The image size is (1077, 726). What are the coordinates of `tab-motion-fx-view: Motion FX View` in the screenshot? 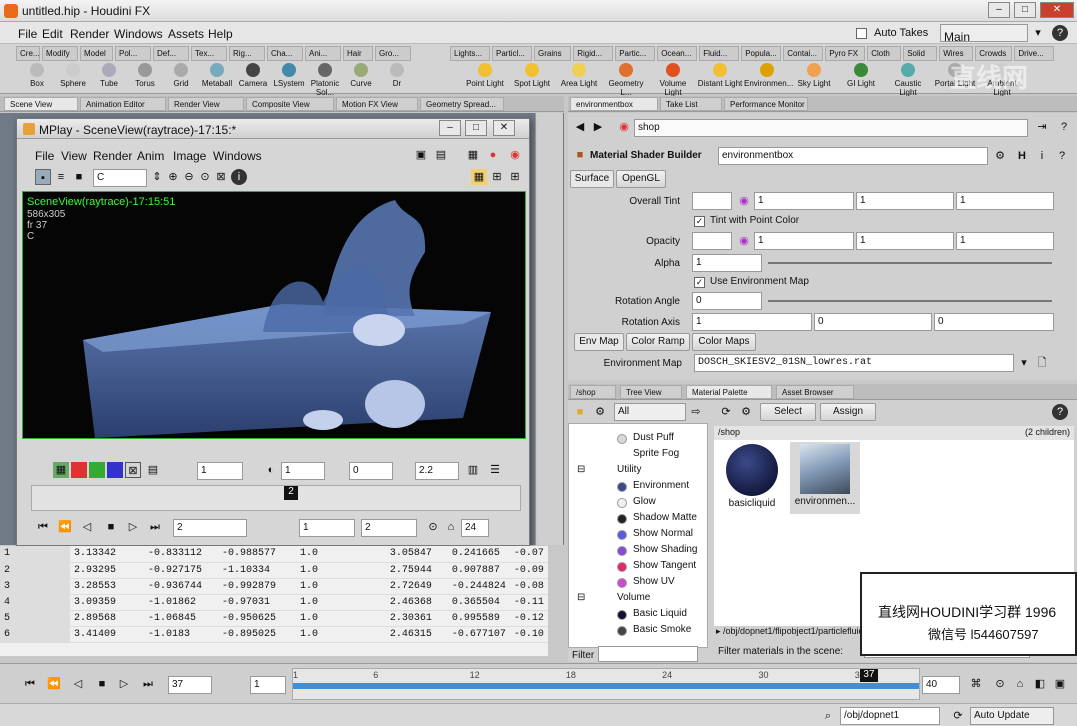 It's located at (377, 104).